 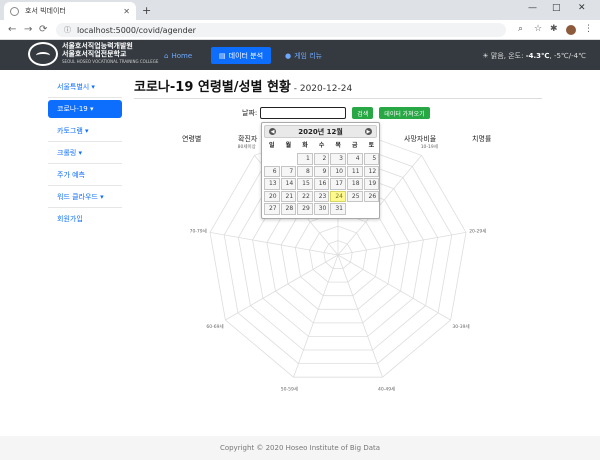 I want to click on logo-line3: SEOUL HOSEO VOCATIONAL TRAINING COLLEGE, so click(x=110, y=61).